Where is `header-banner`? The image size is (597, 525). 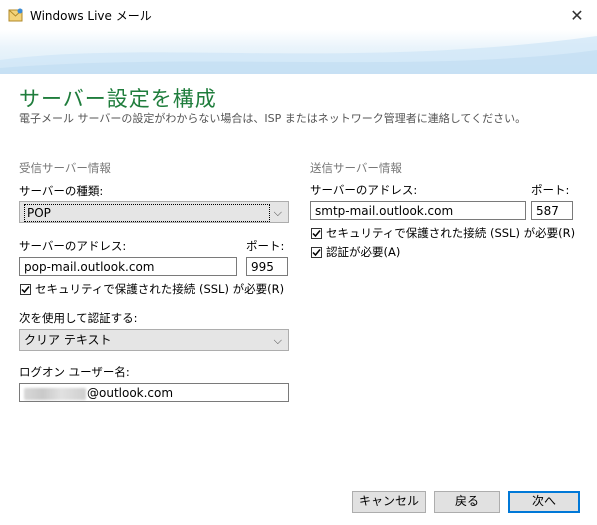
header-banner is located at coordinates (298, 52).